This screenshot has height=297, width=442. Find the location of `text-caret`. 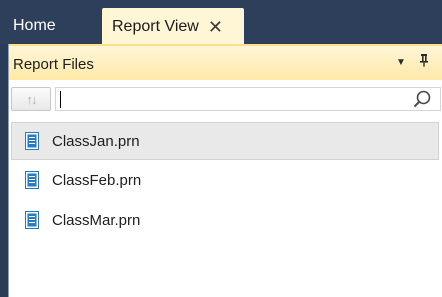

text-caret is located at coordinates (60, 99).